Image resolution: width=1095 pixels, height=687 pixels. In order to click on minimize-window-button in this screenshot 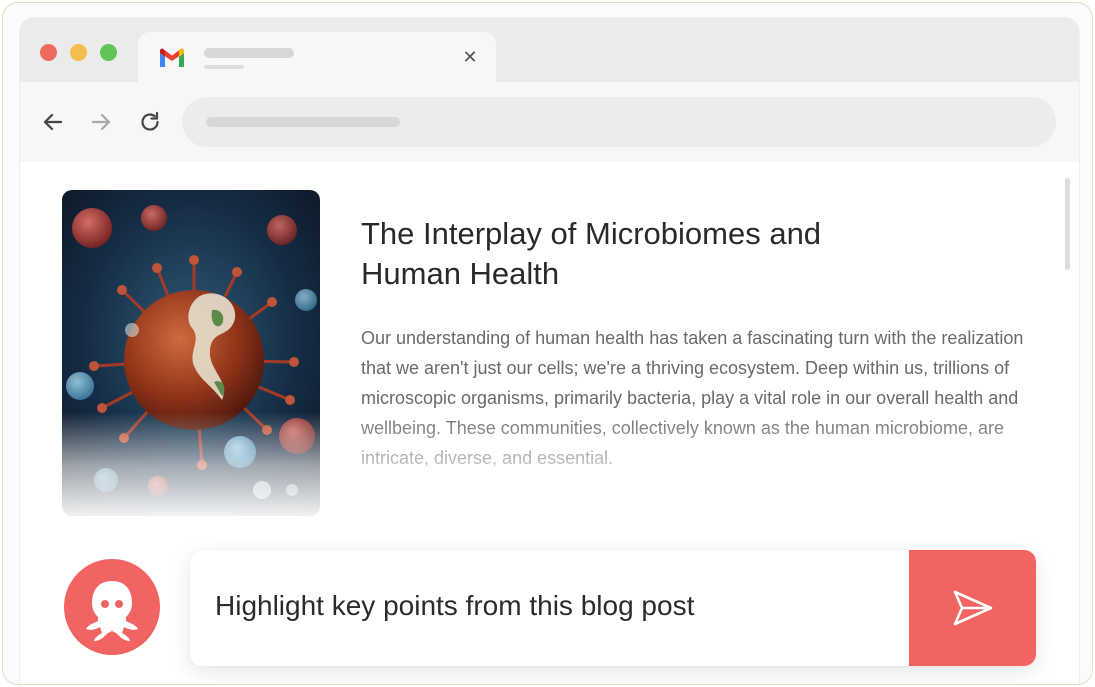, I will do `click(78, 52)`.